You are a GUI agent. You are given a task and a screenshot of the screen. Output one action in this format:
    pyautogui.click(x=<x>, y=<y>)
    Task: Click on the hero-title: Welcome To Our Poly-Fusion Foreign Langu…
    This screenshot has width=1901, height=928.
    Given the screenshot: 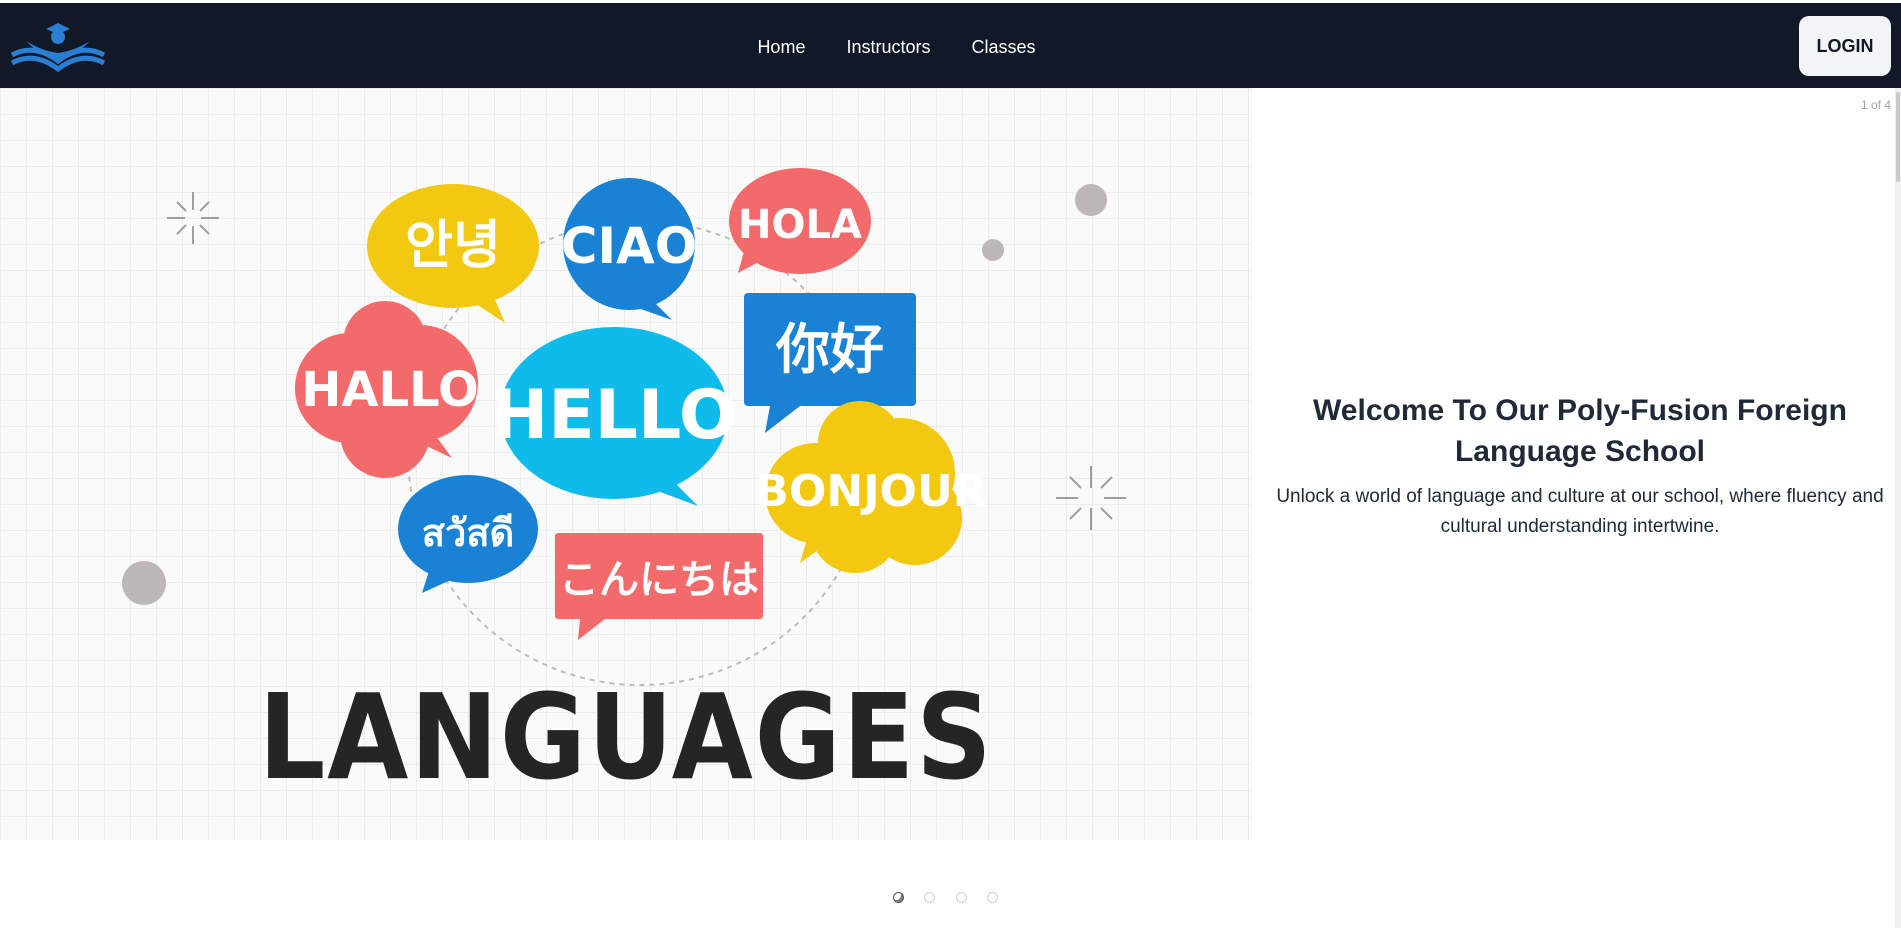 What is the action you would take?
    pyautogui.click(x=1580, y=431)
    